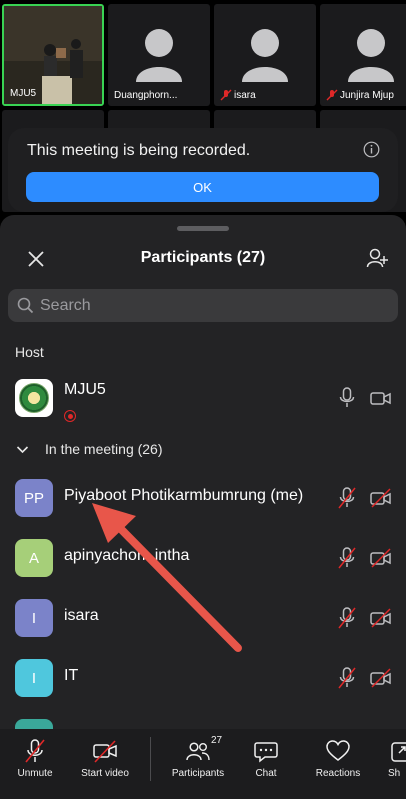 This screenshot has height=799, width=406. What do you see at coordinates (217, 740) in the screenshot?
I see `participants-count-badge: 27` at bounding box center [217, 740].